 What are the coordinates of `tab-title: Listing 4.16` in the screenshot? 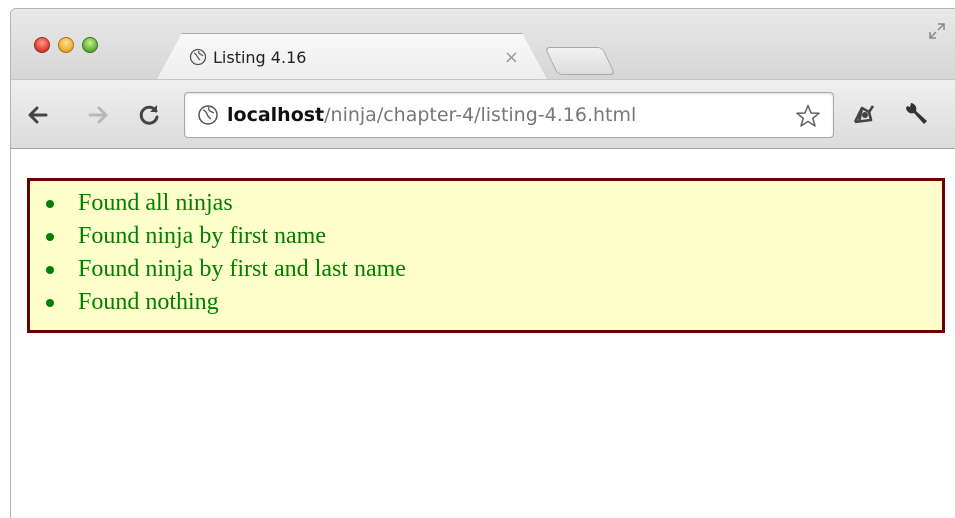 It's located at (260, 57).